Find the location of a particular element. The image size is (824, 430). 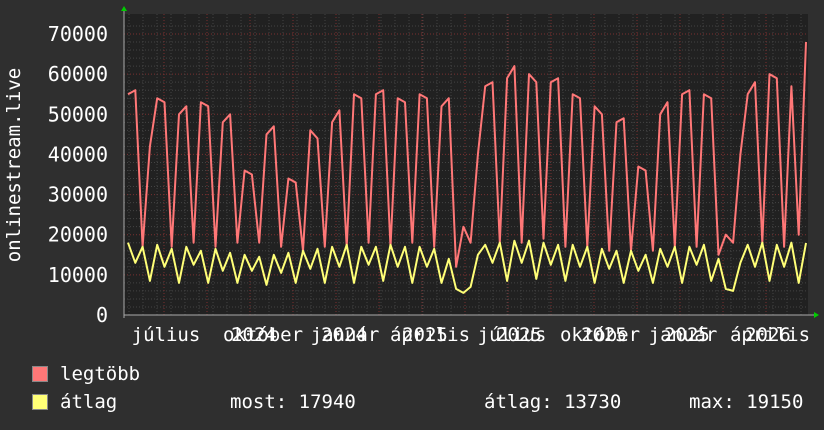

legend-now: most: 17940 is located at coordinates (293, 402).